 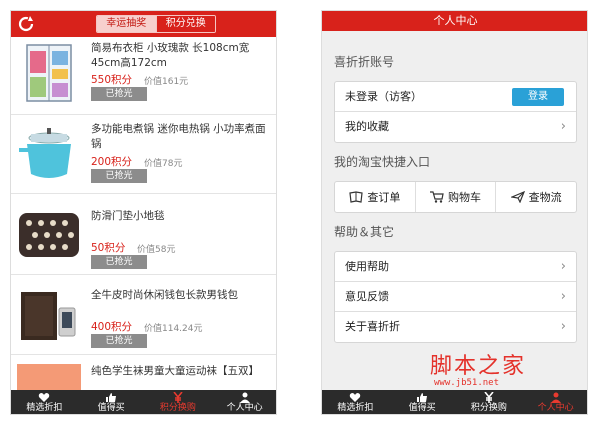 I want to click on feedback-label: 意见反馈, so click(x=367, y=296).